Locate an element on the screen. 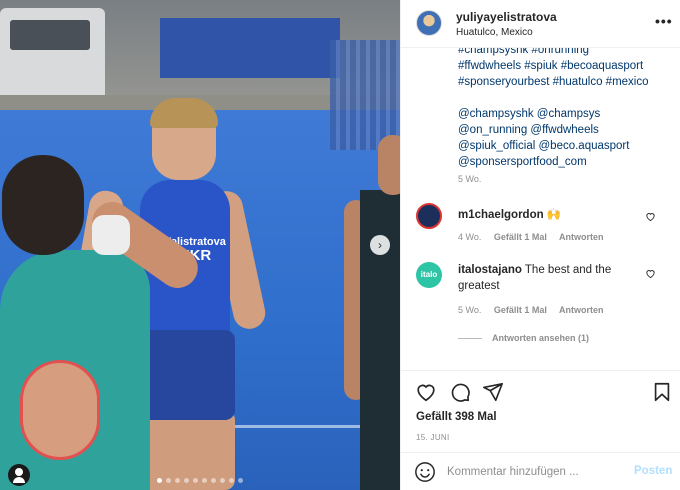  caption-line: @spiuk_official @beco.aquasport is located at coordinates (565, 146).